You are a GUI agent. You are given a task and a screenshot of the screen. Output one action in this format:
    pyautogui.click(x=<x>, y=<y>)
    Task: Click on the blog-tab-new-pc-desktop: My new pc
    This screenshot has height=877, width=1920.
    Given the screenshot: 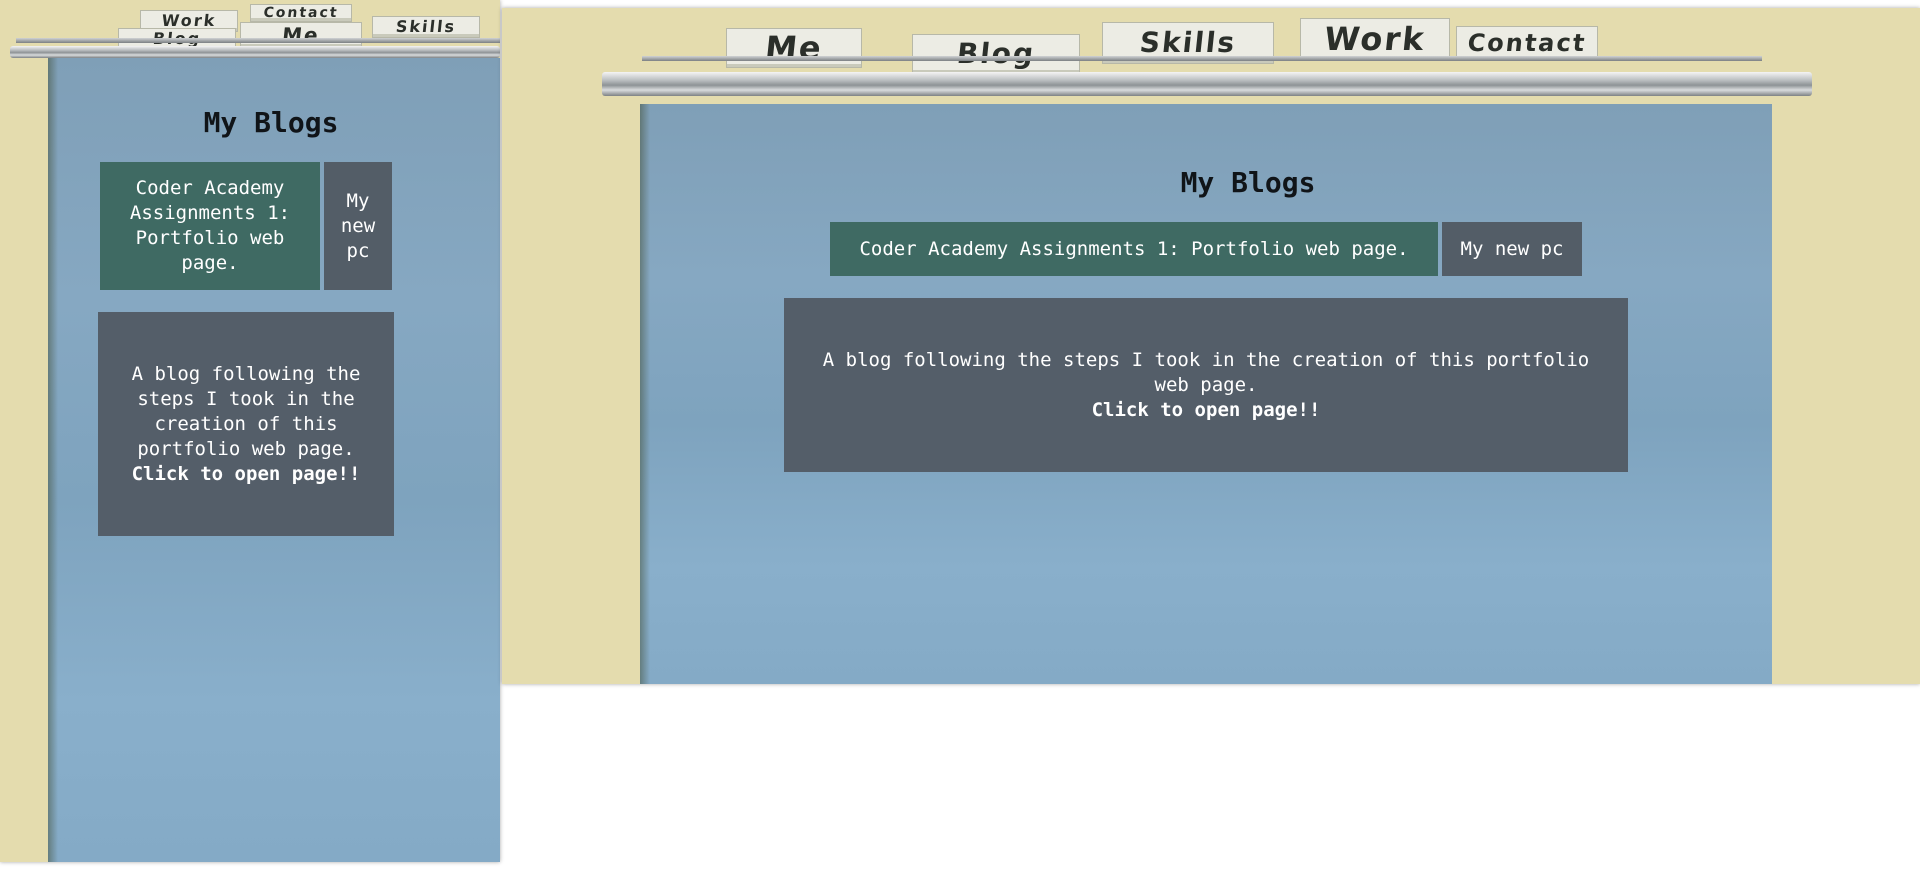 What is the action you would take?
    pyautogui.click(x=1512, y=249)
    